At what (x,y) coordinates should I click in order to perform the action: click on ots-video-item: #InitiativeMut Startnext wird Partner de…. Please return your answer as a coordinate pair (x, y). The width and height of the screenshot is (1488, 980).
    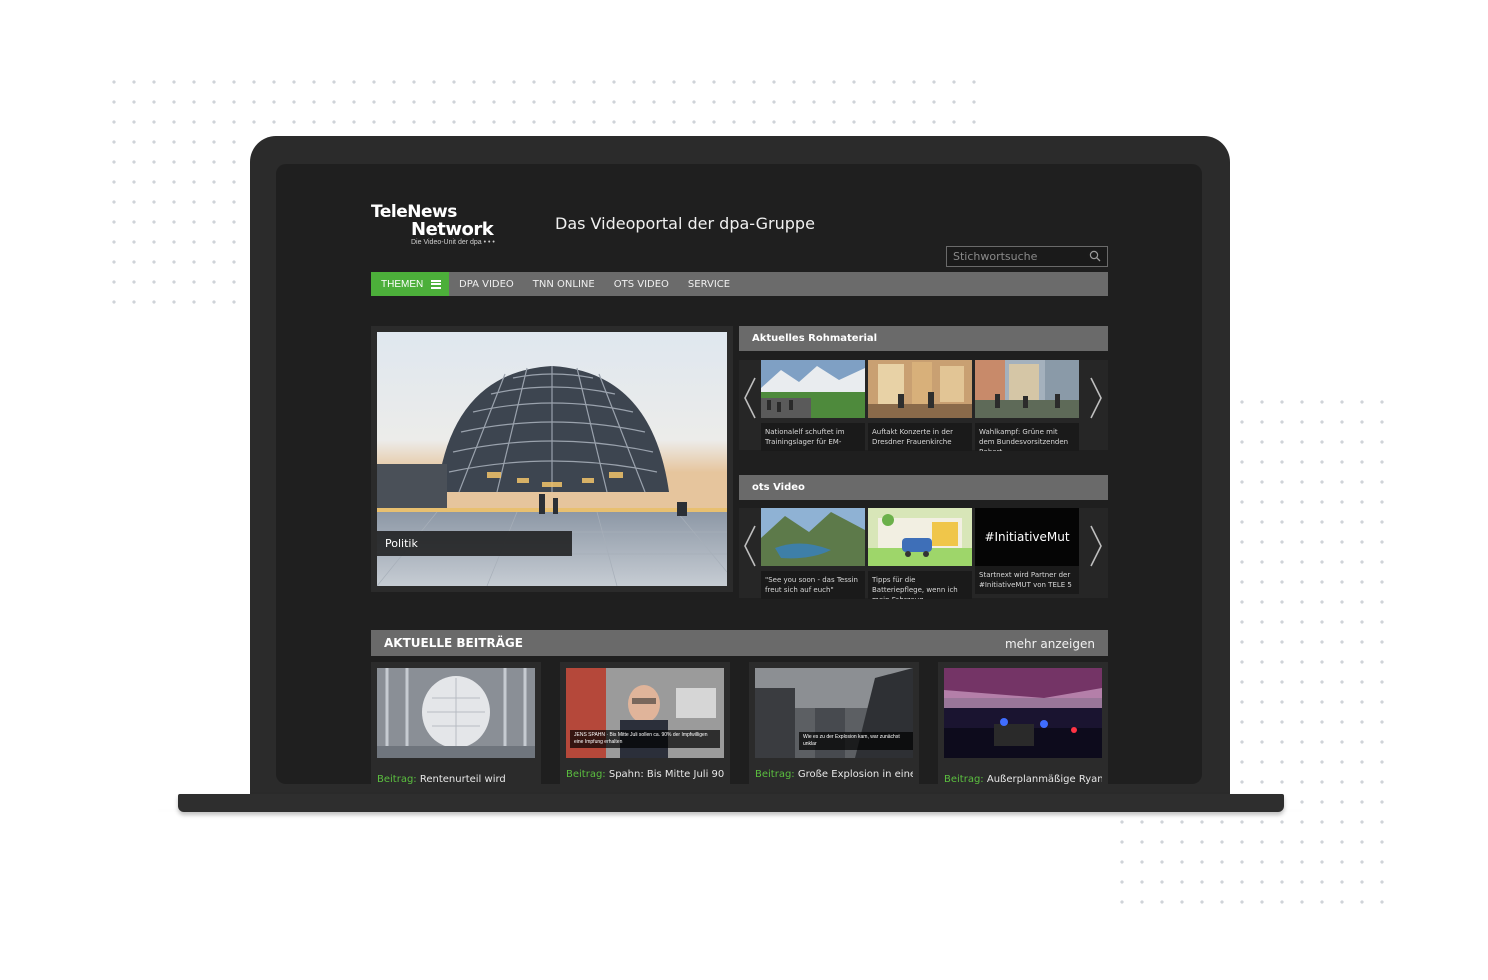
    Looking at the image, I should click on (1027, 551).